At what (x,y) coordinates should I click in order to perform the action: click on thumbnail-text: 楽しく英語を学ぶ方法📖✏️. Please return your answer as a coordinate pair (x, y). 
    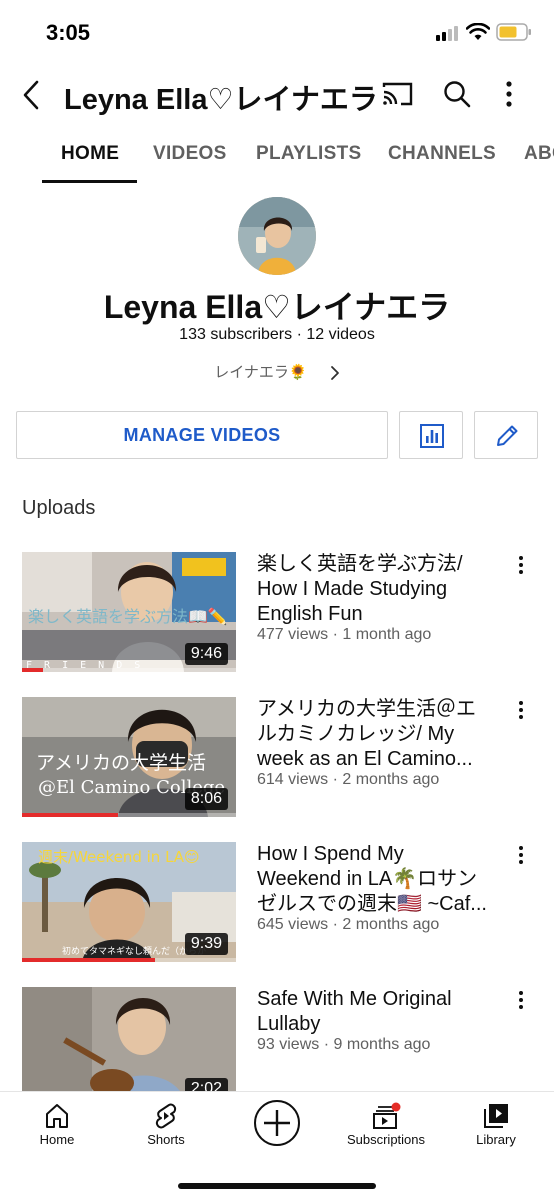
    Looking at the image, I should click on (128, 616).